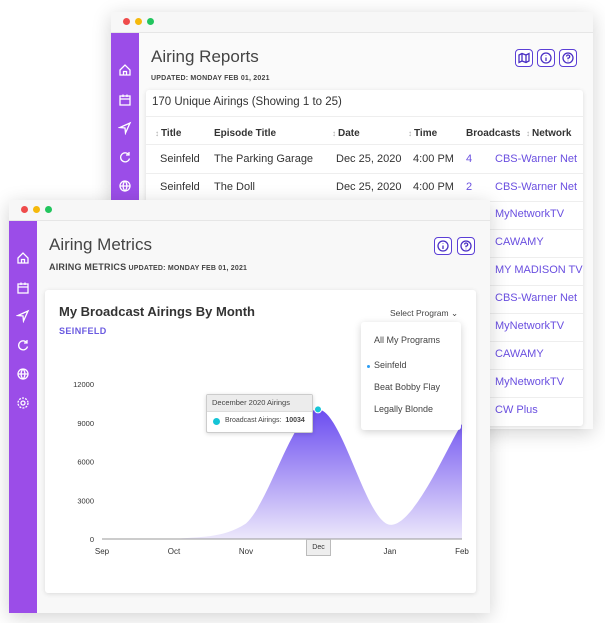 The image size is (605, 623). I want to click on map-icon, so click(524, 58).